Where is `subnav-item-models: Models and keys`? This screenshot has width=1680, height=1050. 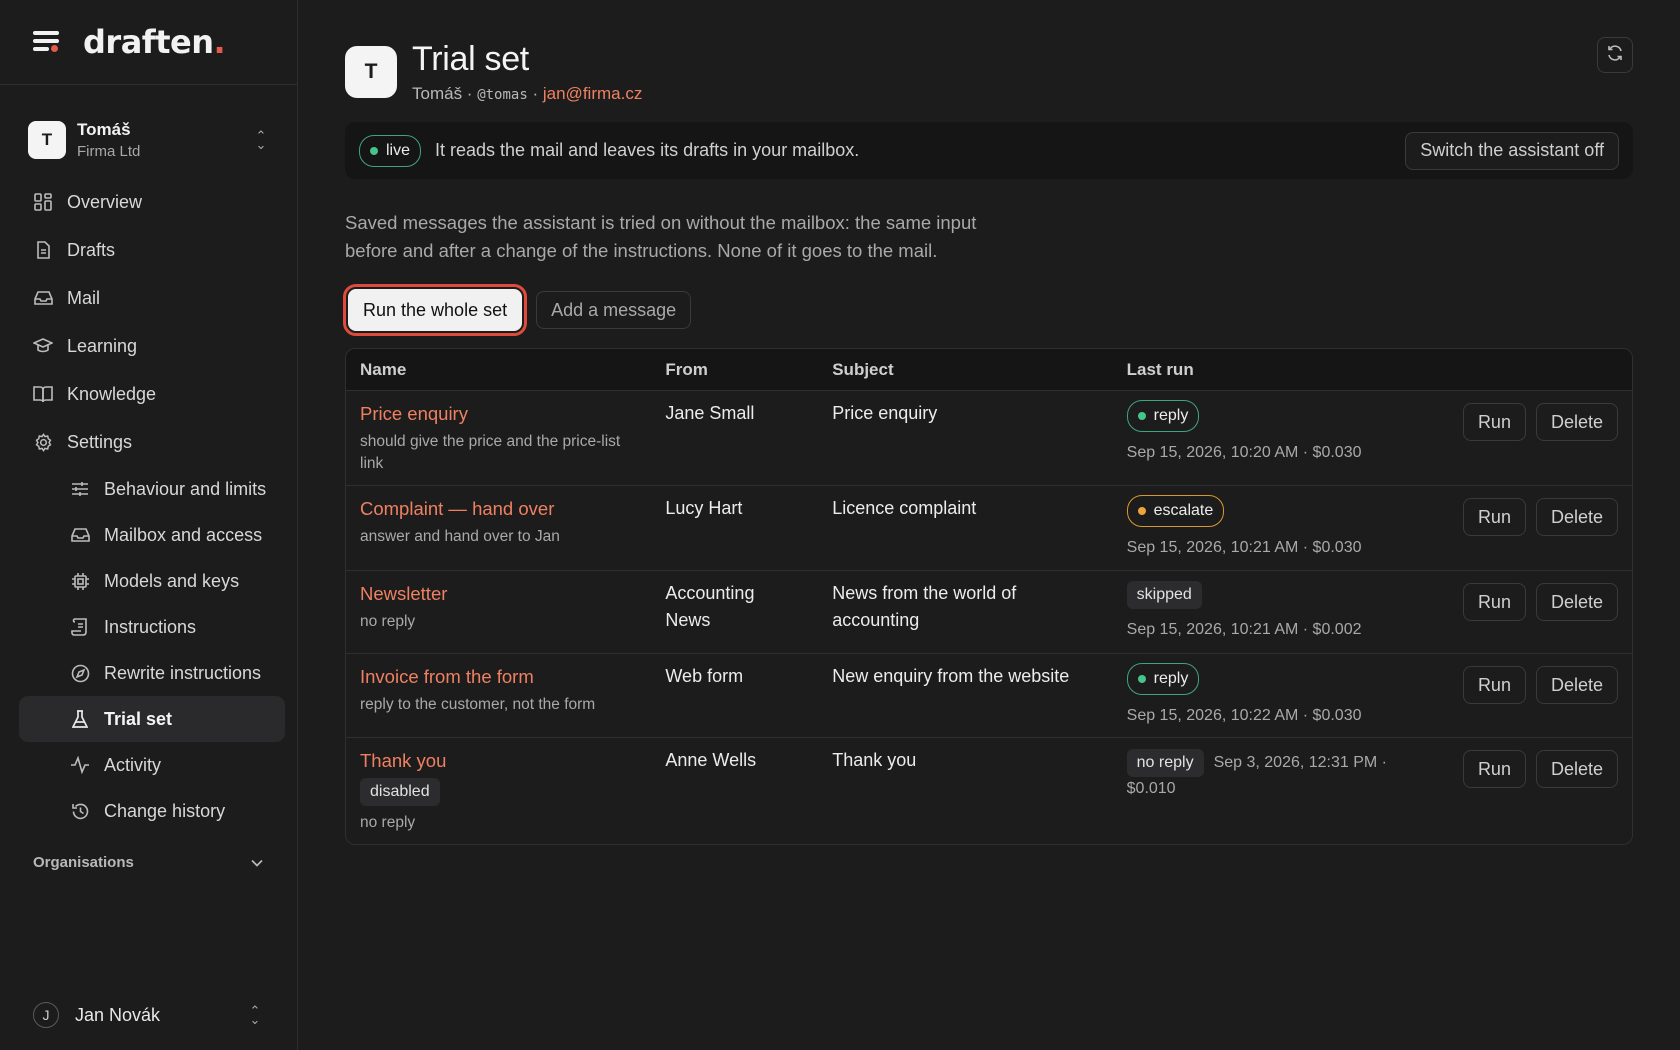 subnav-item-models: Models and keys is located at coordinates (142, 581).